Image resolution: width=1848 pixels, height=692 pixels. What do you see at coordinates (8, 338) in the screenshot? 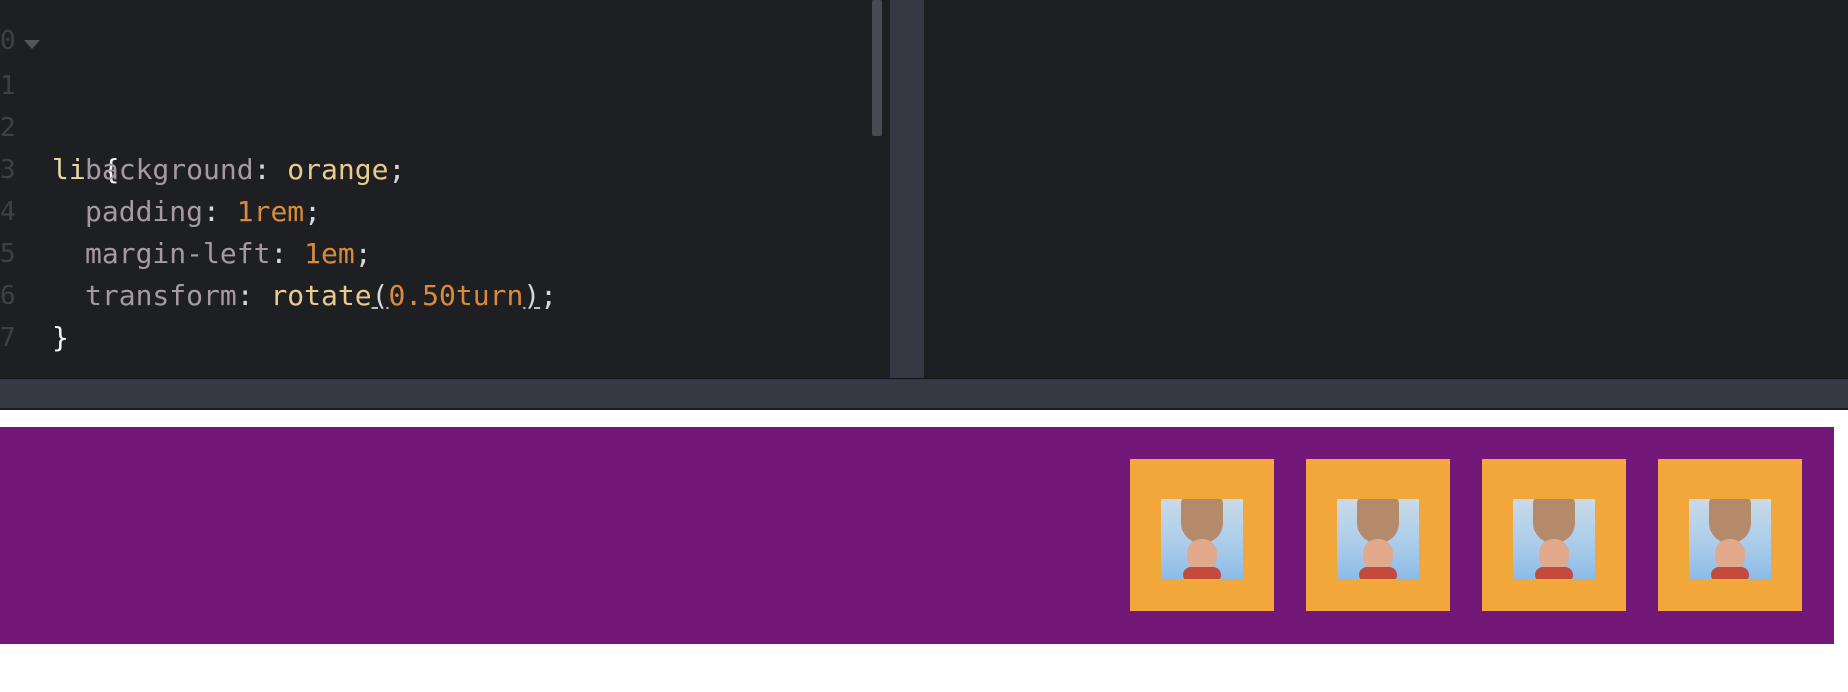
I see `line-number: 7` at bounding box center [8, 338].